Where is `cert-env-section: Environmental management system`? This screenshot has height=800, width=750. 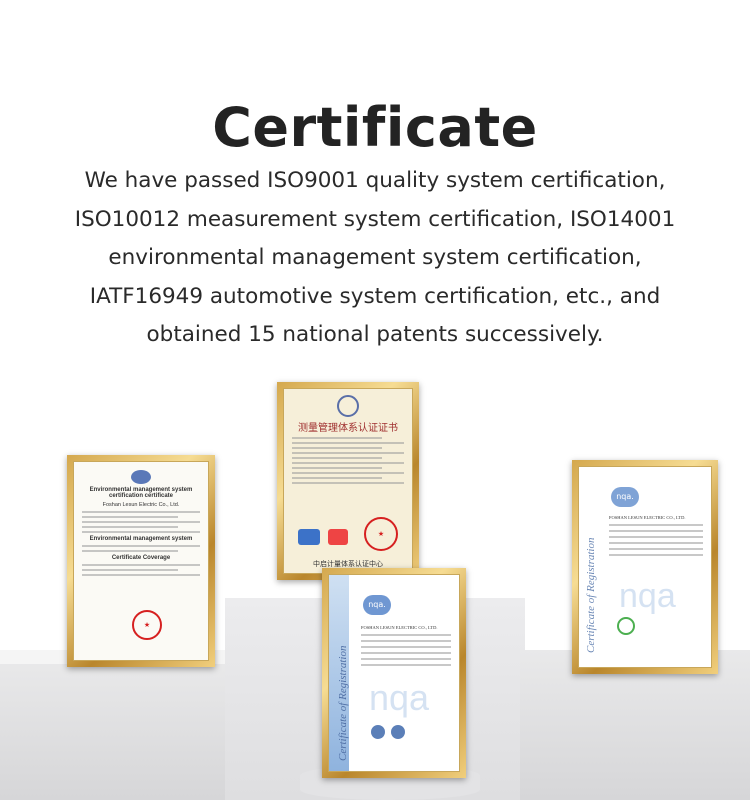
cert-env-section: Environmental management system is located at coordinates (141, 539).